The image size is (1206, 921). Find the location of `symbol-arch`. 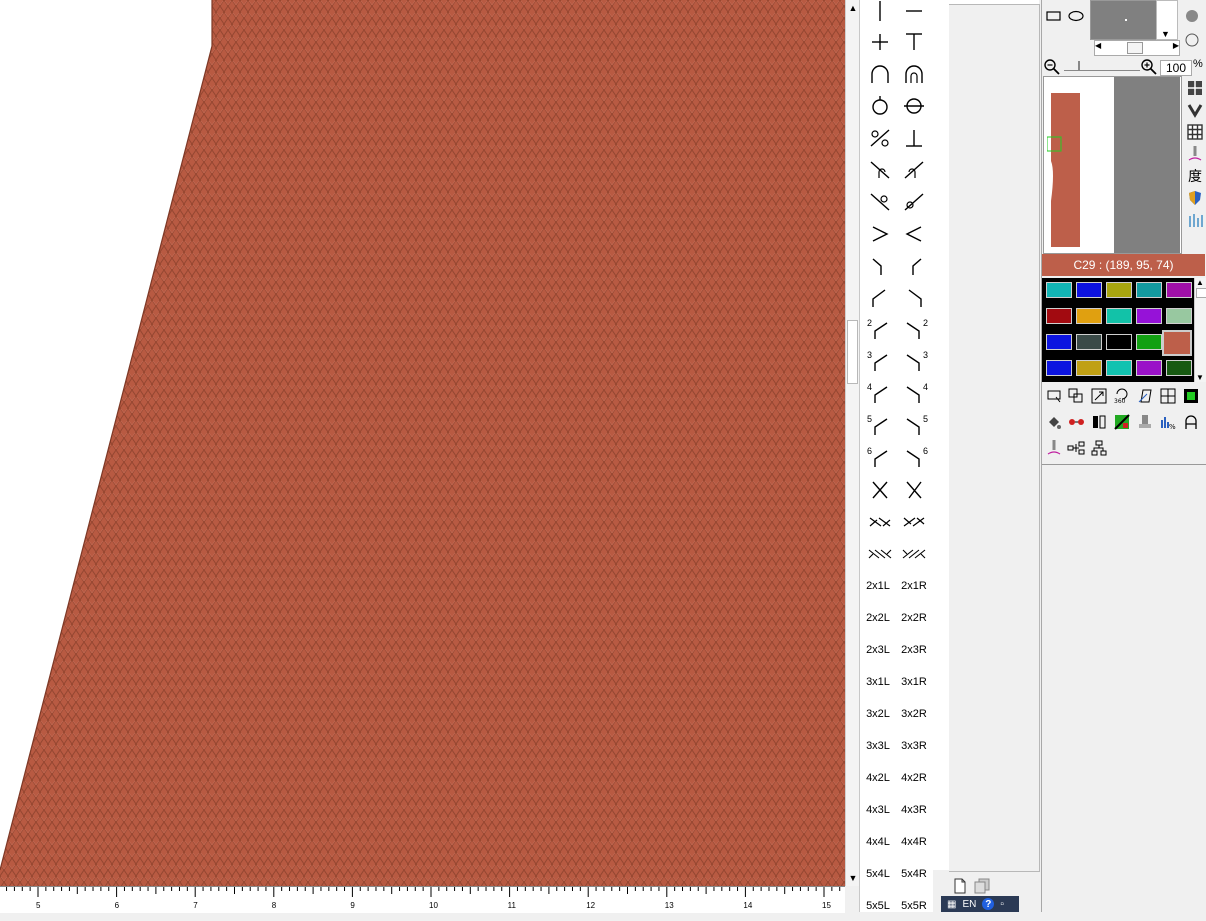

symbol-arch is located at coordinates (880, 74).